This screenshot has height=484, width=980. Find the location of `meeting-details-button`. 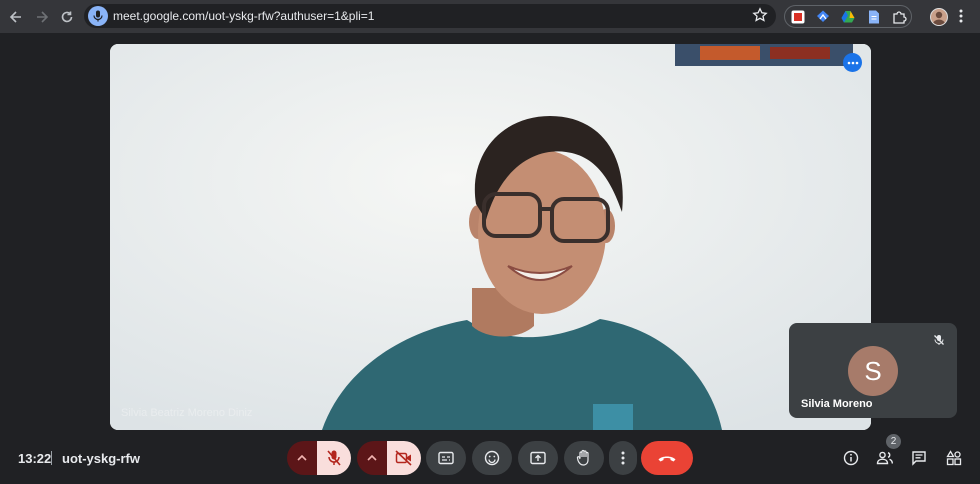

meeting-details-button is located at coordinates (851, 458).